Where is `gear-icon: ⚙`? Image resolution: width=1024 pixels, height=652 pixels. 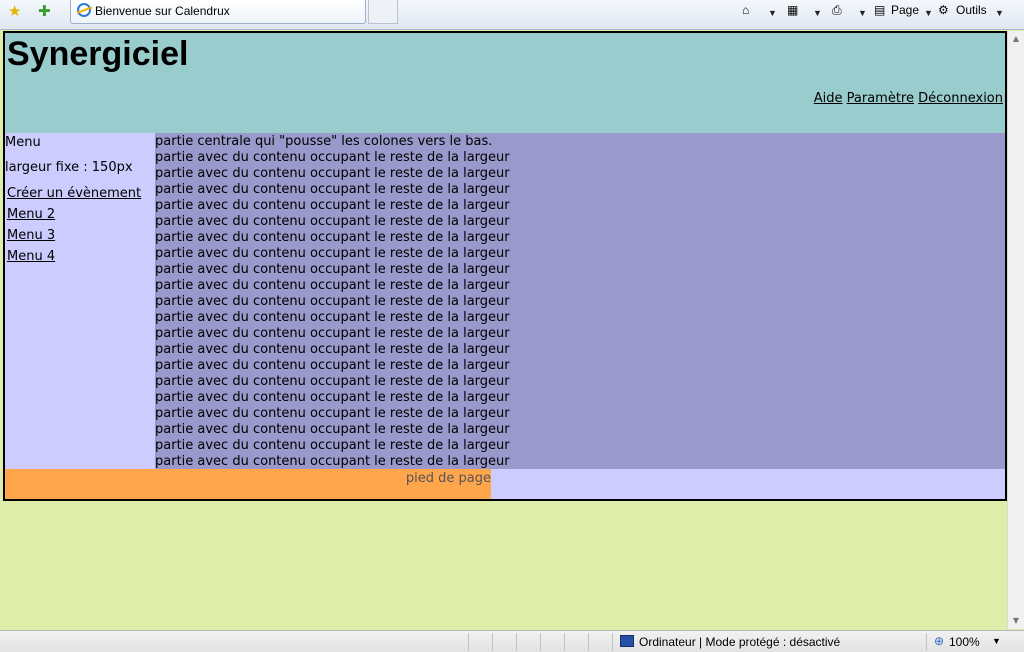
gear-icon: ⚙ is located at coordinates (943, 10).